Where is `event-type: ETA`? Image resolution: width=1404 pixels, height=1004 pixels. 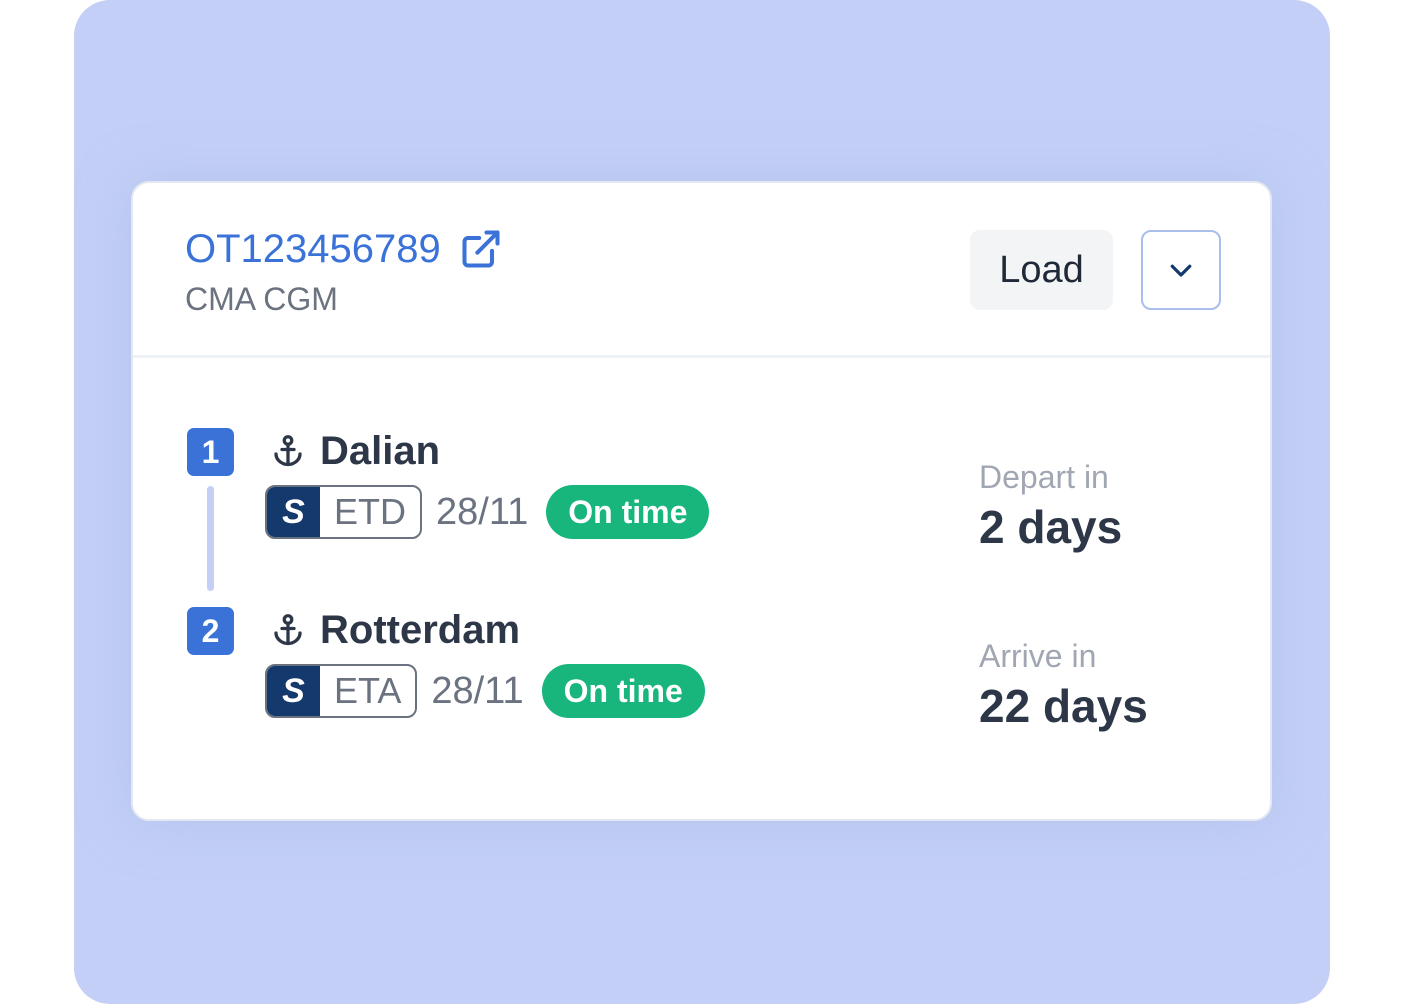
event-type: ETA is located at coordinates (368, 690).